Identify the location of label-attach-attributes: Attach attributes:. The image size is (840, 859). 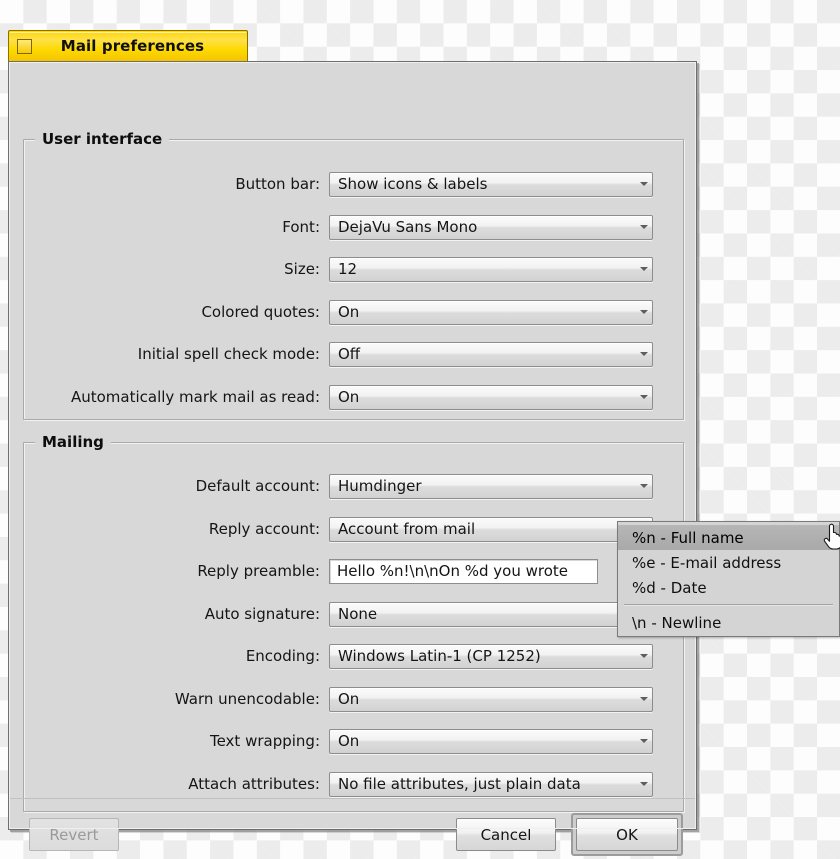
(254, 784).